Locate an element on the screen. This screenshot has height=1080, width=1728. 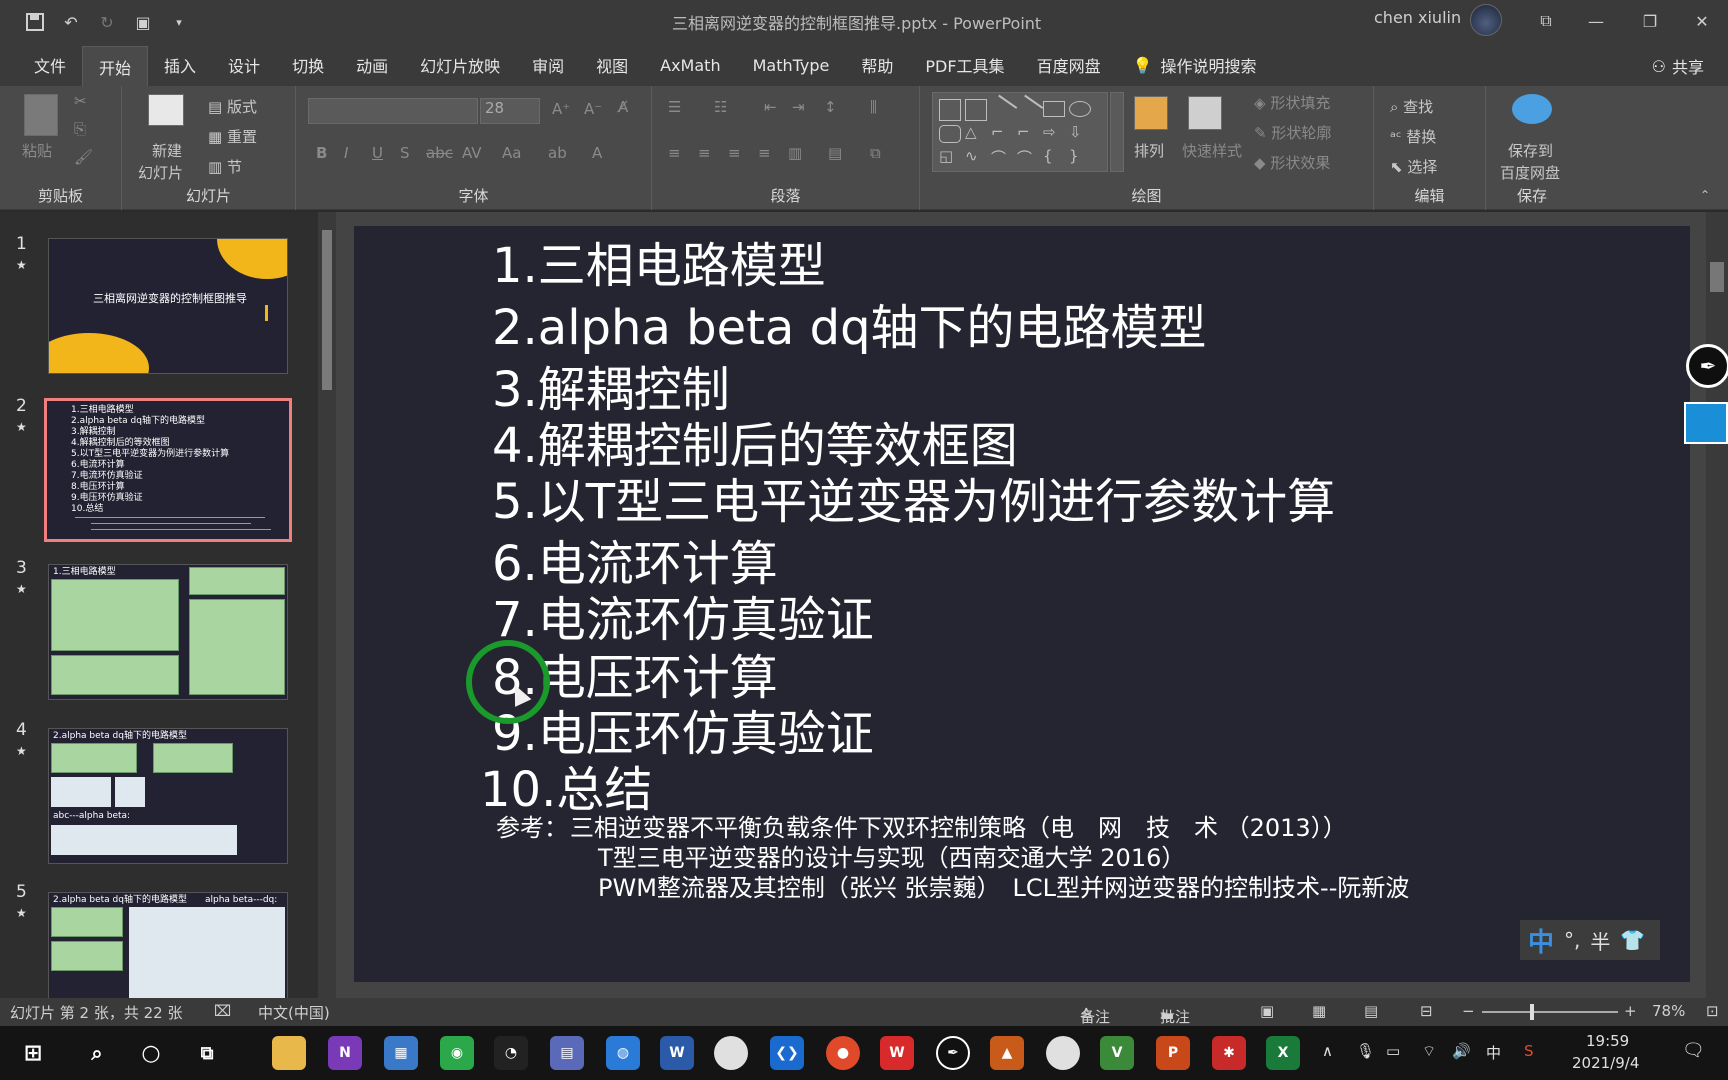
clear-format-icon: A̸ is located at coordinates (623, 107).